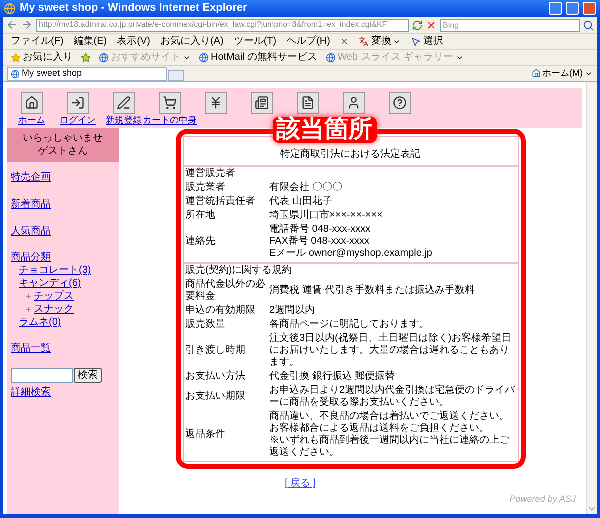 The height and width of the screenshot is (518, 600). What do you see at coordinates (258, 57) in the screenshot?
I see `favorite-link: HotMail の無料サービス` at bounding box center [258, 57].